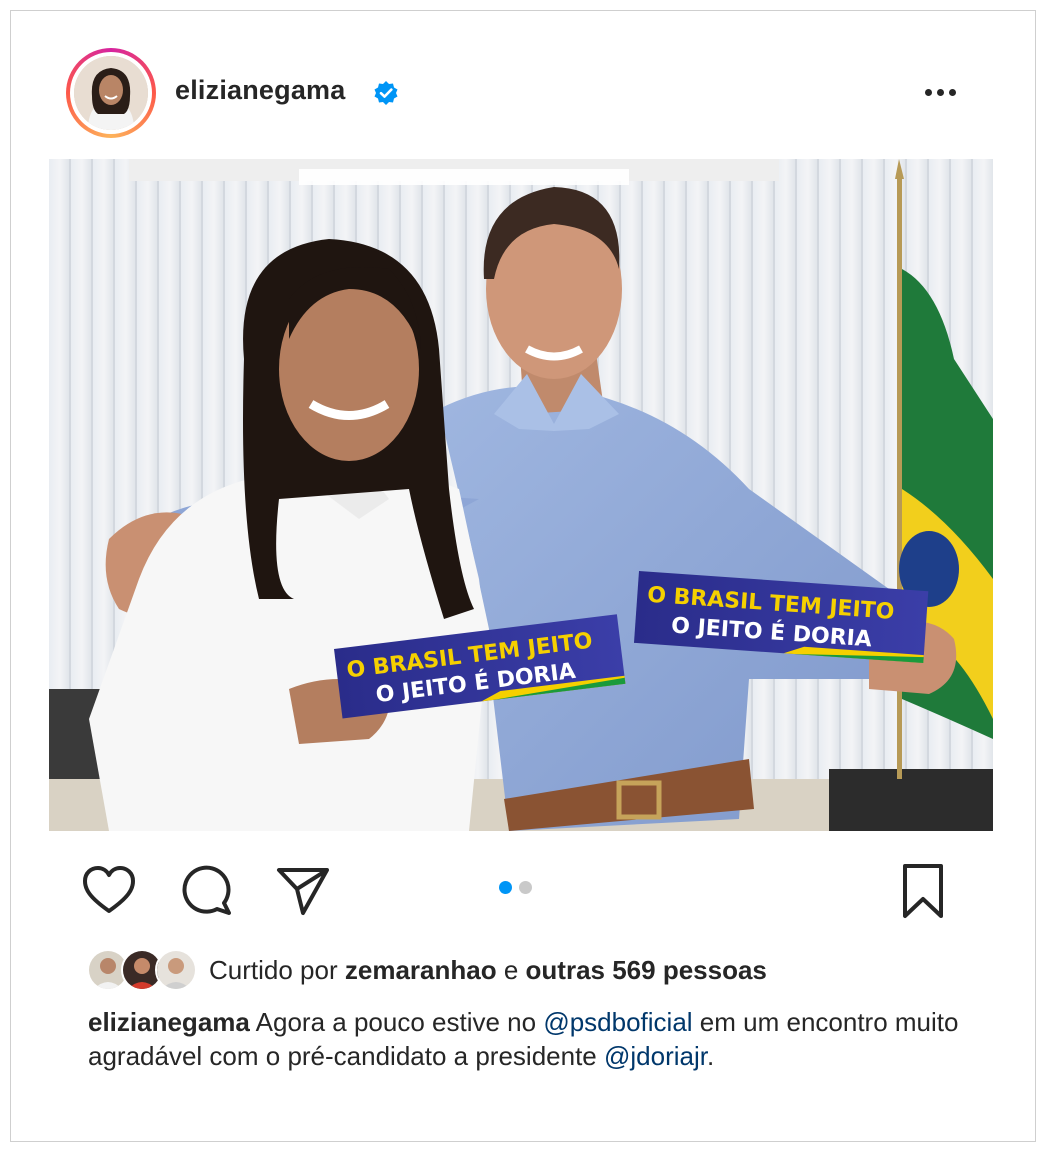  I want to click on avatar, so click(111, 93).